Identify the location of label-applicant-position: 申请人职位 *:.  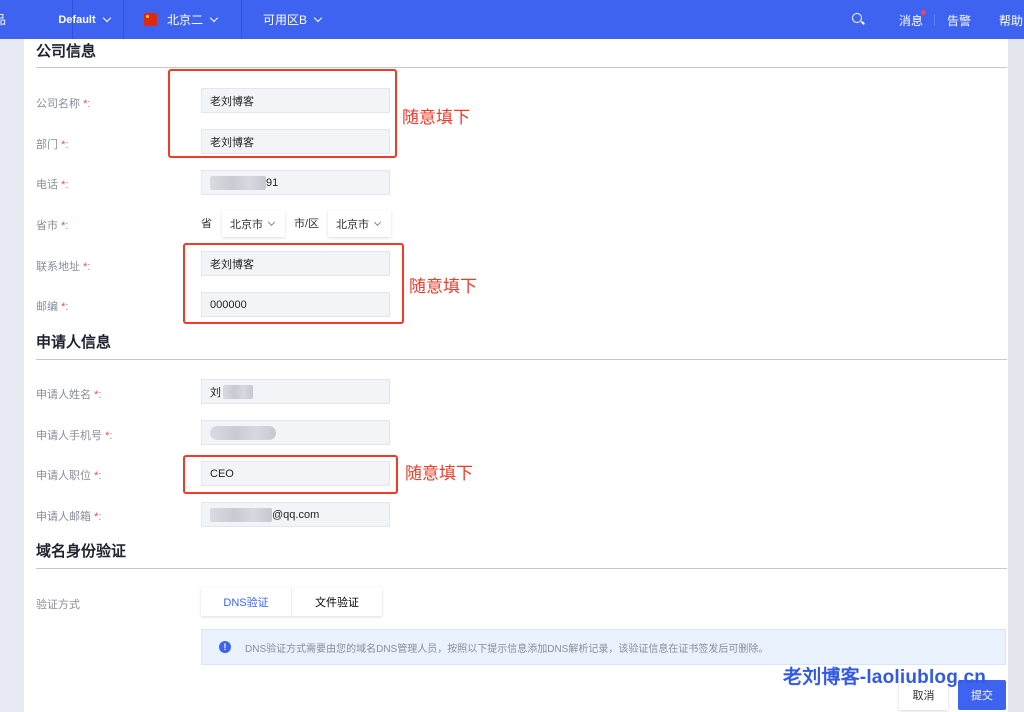
(69, 476).